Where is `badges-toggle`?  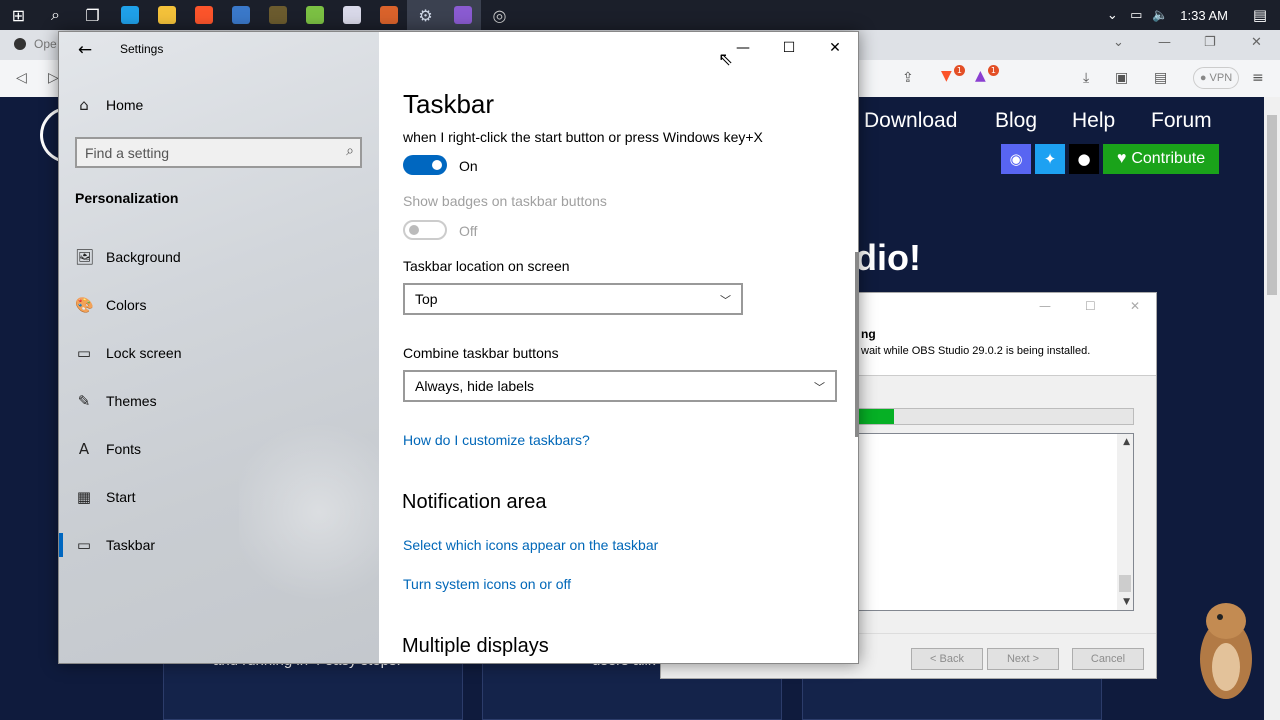
badges-toggle is located at coordinates (425, 230).